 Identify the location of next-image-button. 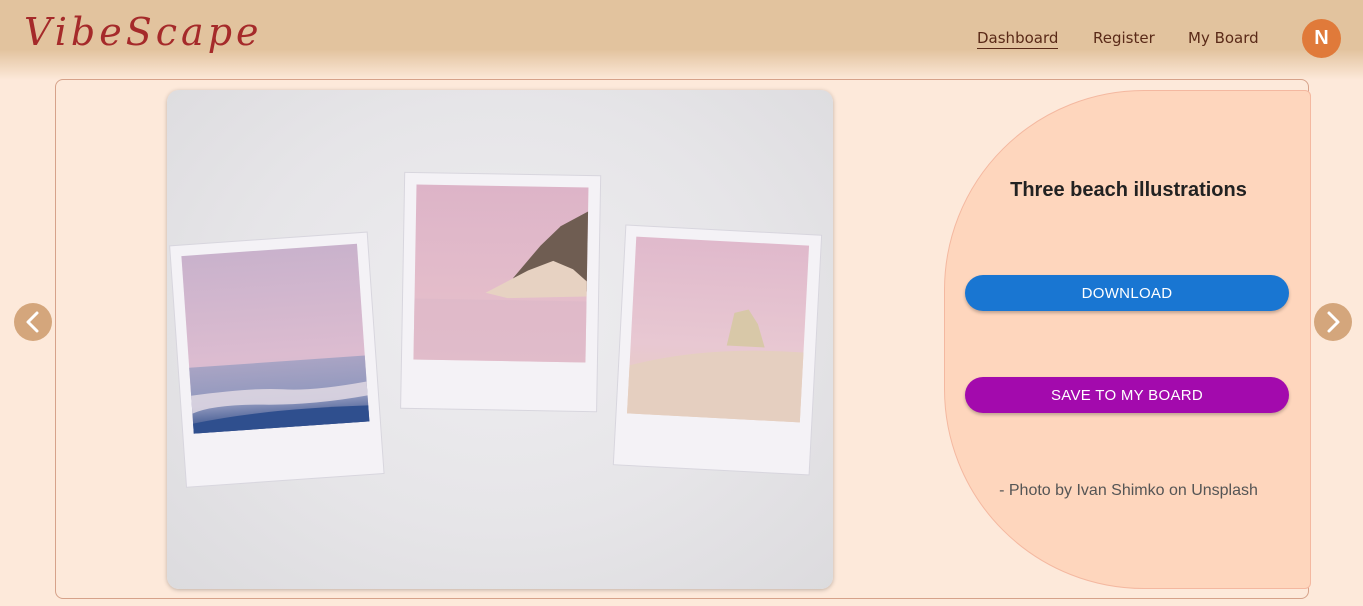
(1333, 322).